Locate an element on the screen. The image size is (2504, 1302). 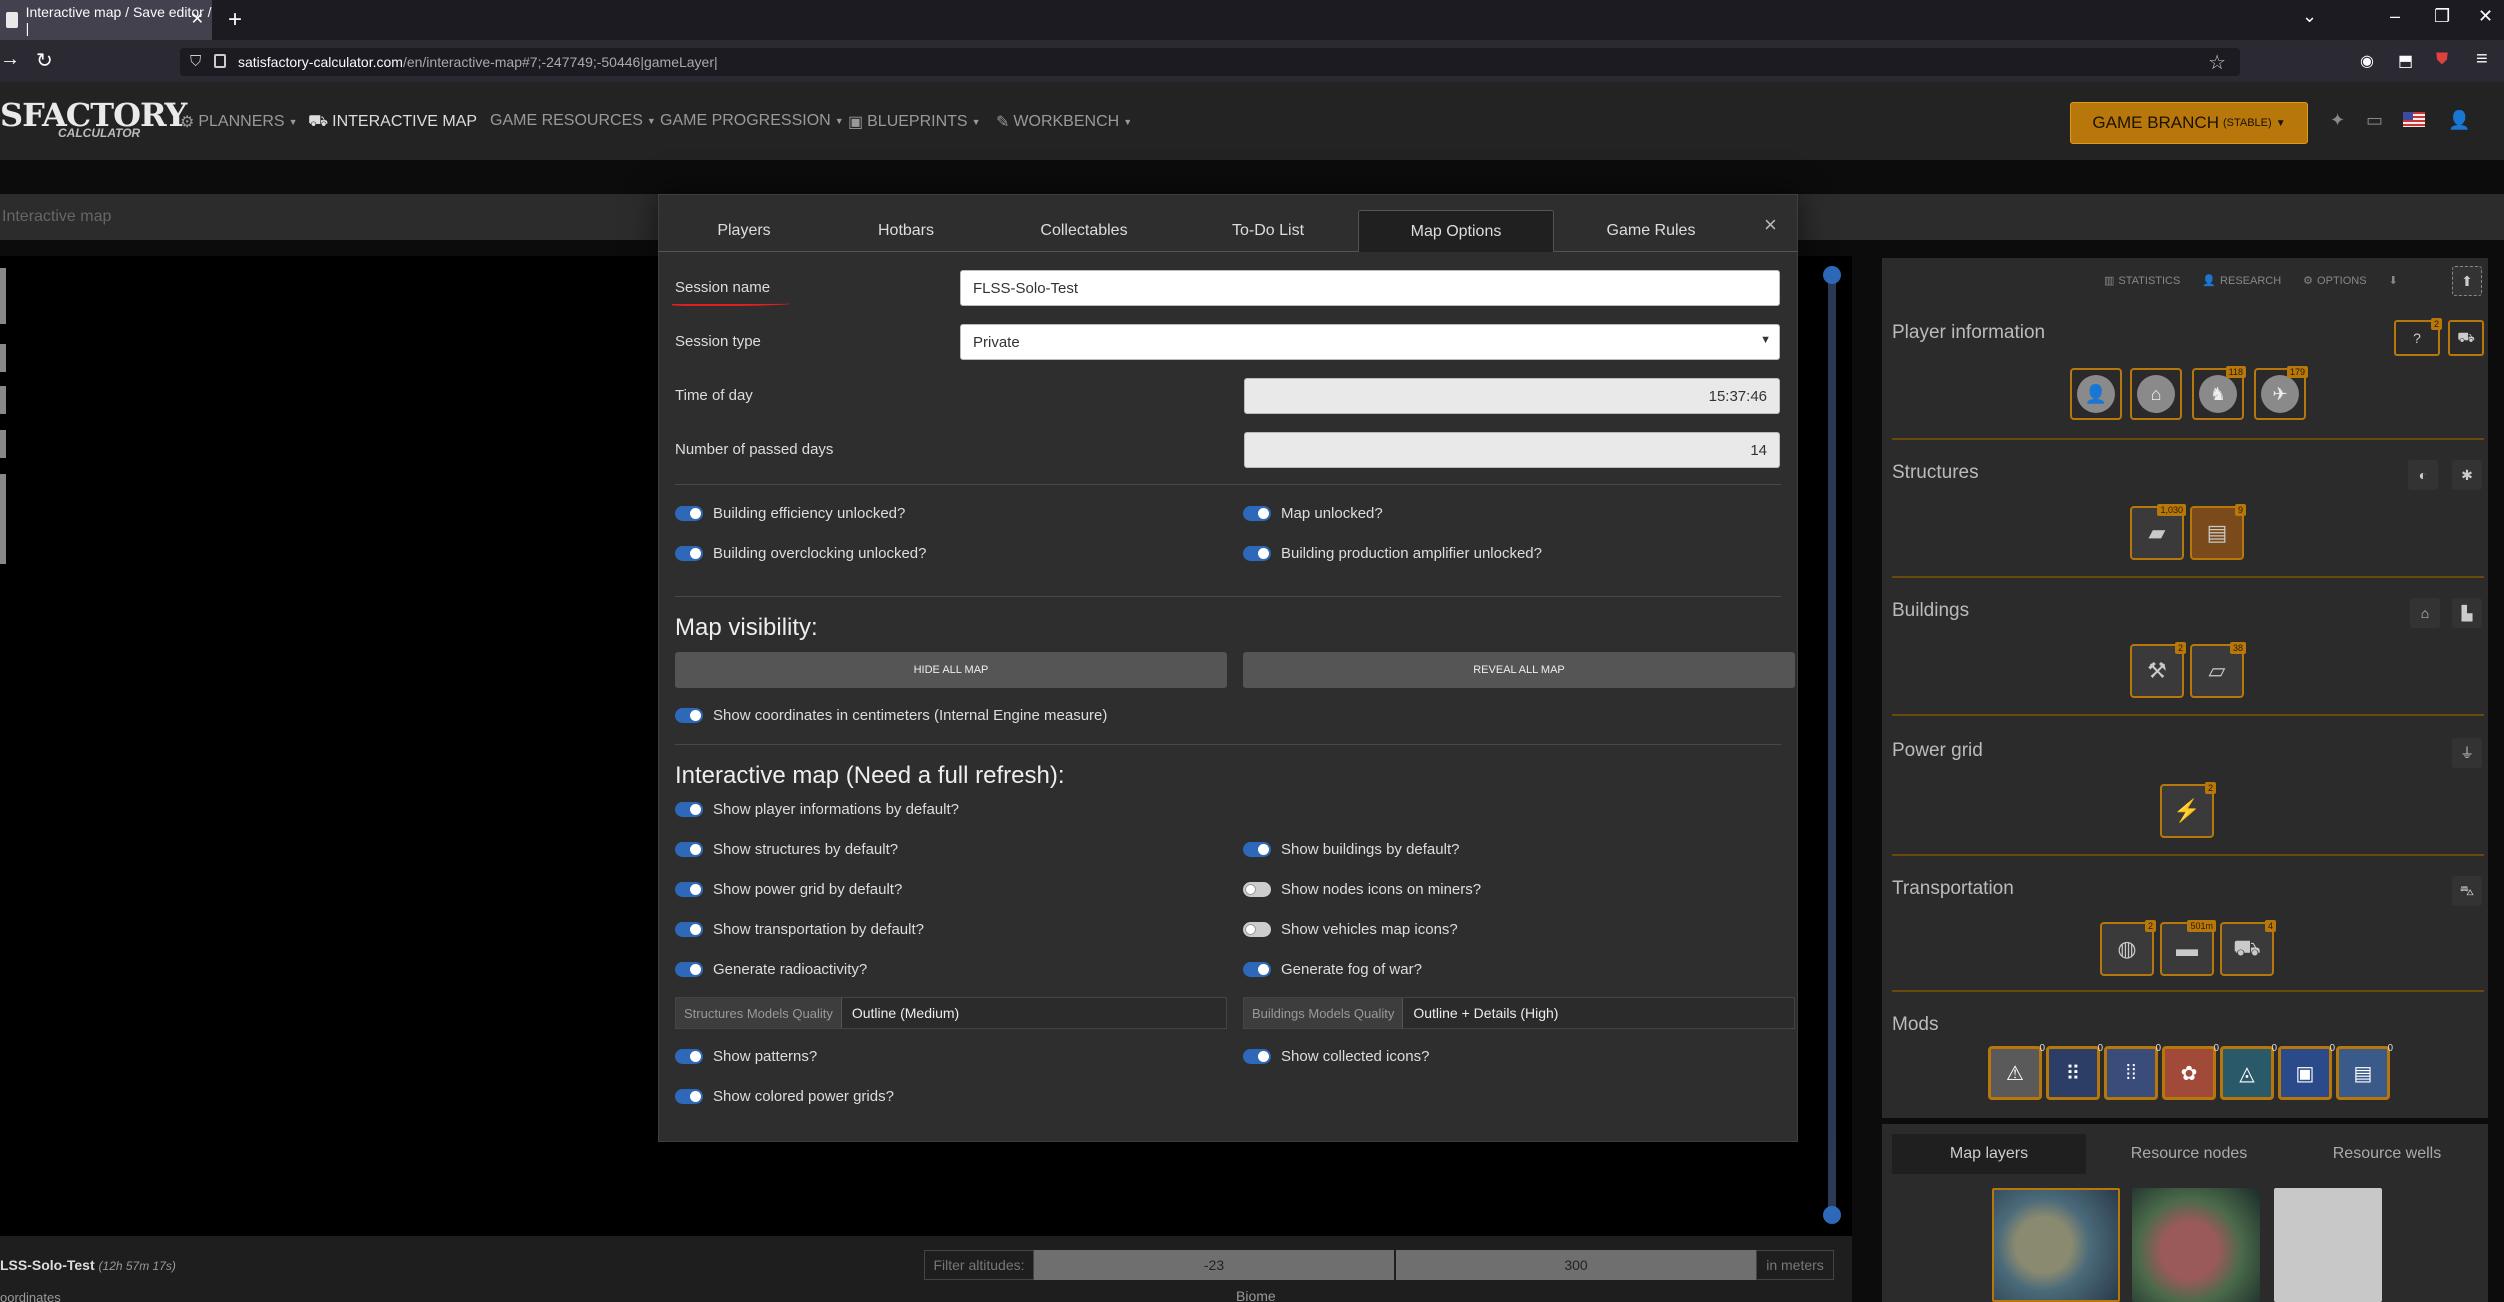
transport-rail-button: ▬ 501m is located at coordinates (2188, 948).